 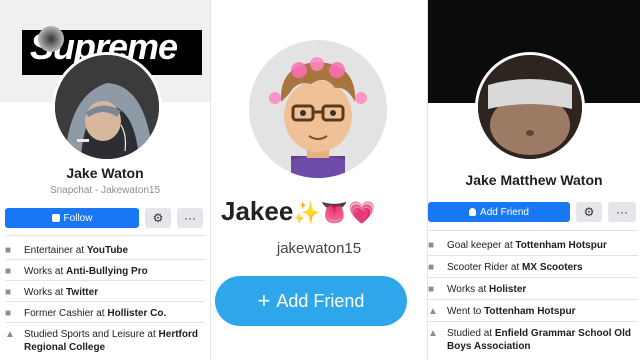 I want to click on info-link: Anti-Bullying Pro, so click(x=107, y=271).